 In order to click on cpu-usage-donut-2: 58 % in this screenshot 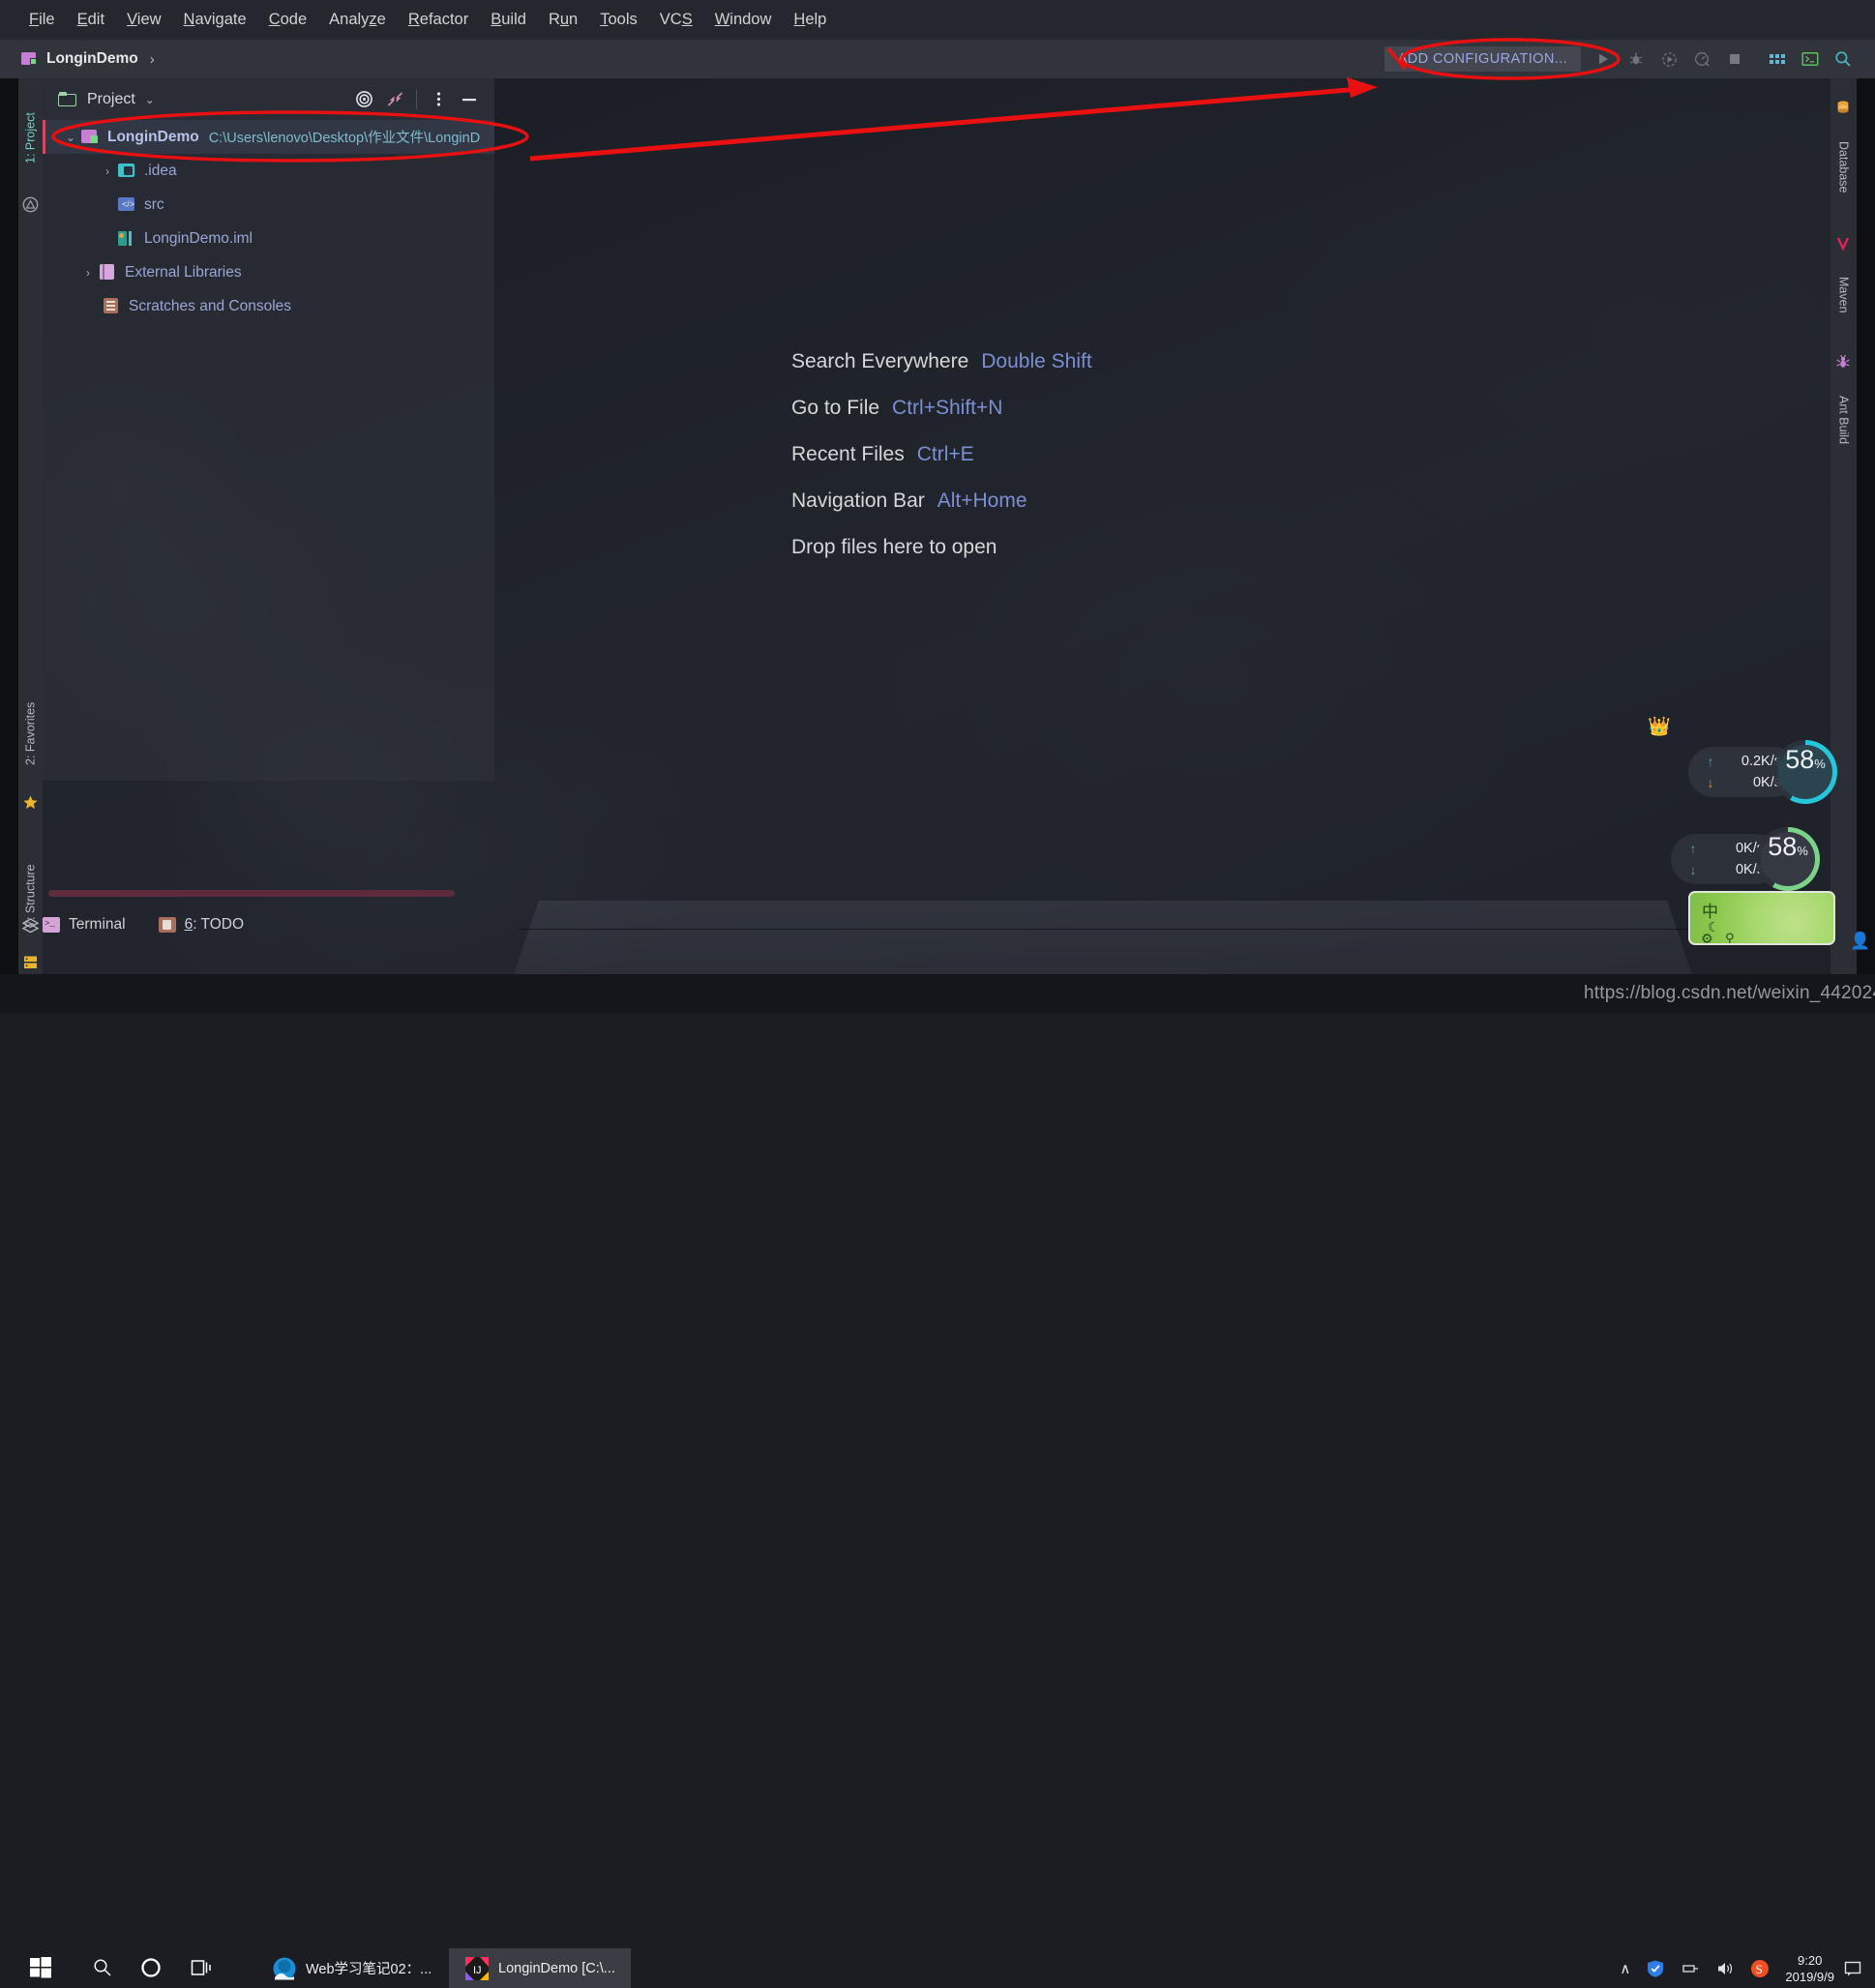, I will do `click(1788, 859)`.